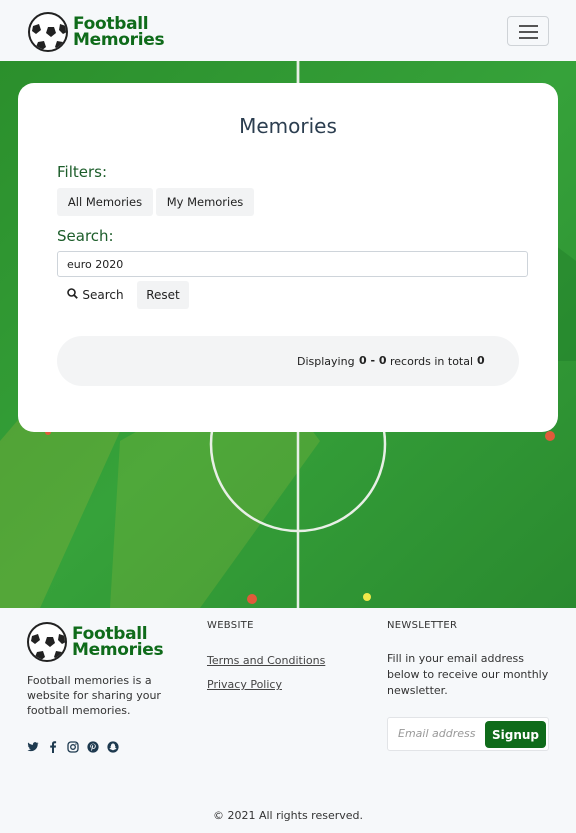  Describe the element at coordinates (440, 733) in the screenshot. I see `email-input: Email address` at that location.